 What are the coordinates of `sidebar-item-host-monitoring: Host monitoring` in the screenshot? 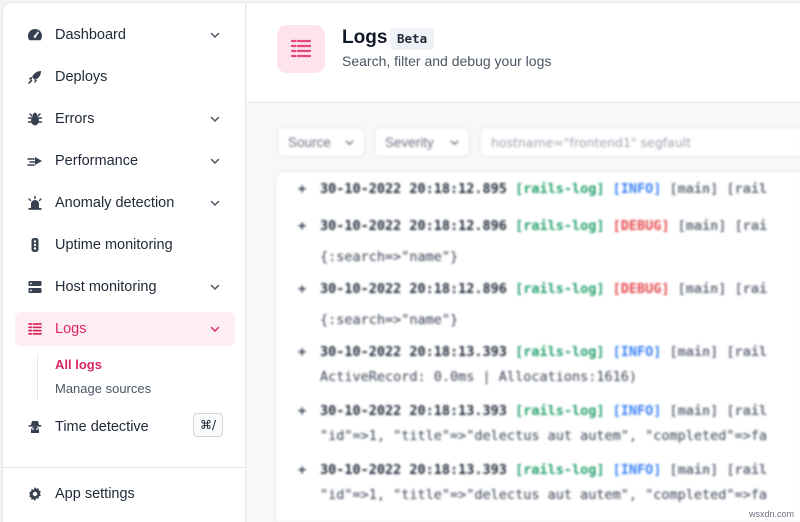 It's located at (125, 287).